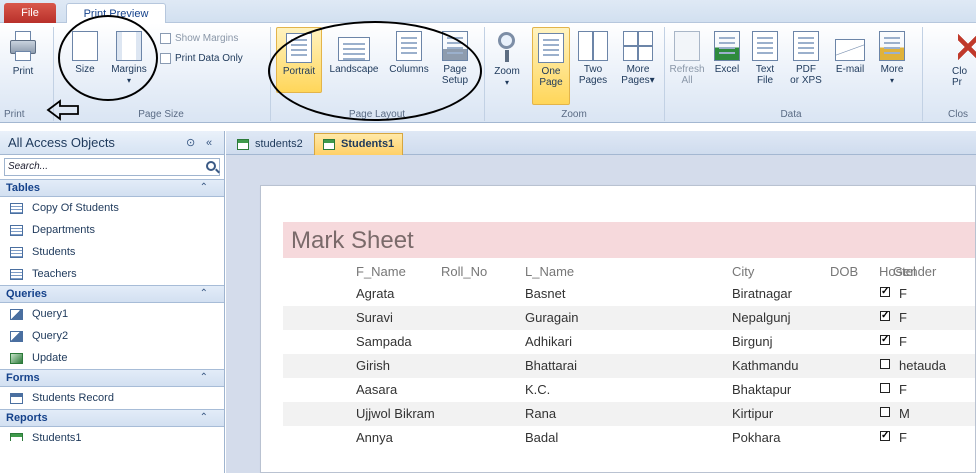 The height and width of the screenshot is (473, 976). Describe the element at coordinates (57, 436) in the screenshot. I see `nav-item-label: Students1` at that location.